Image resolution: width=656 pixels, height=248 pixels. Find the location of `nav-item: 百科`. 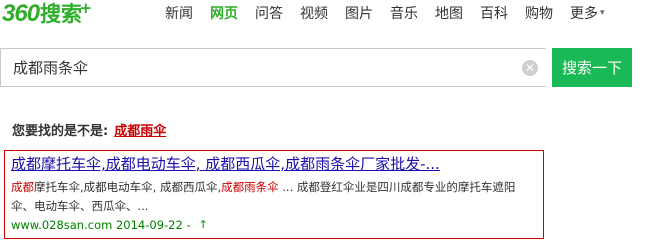

nav-item: 百科 is located at coordinates (494, 13).